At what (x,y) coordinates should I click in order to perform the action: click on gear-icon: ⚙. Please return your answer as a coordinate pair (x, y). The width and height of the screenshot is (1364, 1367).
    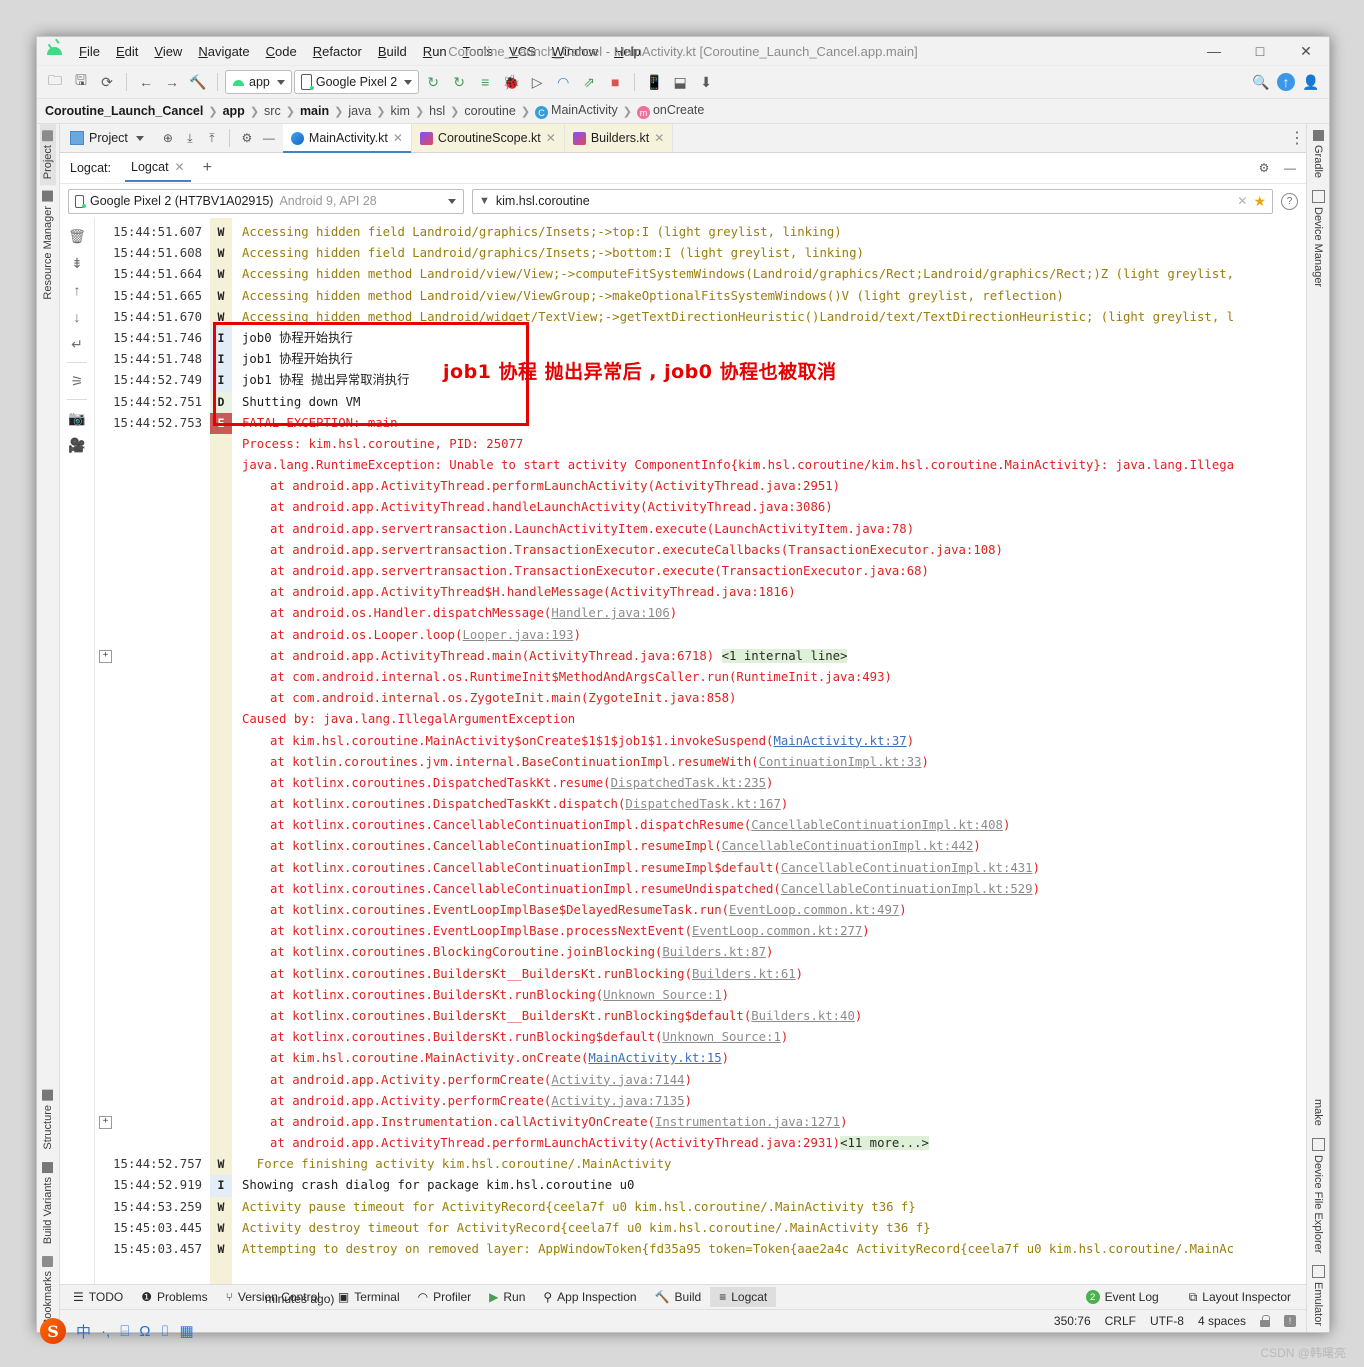
    Looking at the image, I should click on (247, 138).